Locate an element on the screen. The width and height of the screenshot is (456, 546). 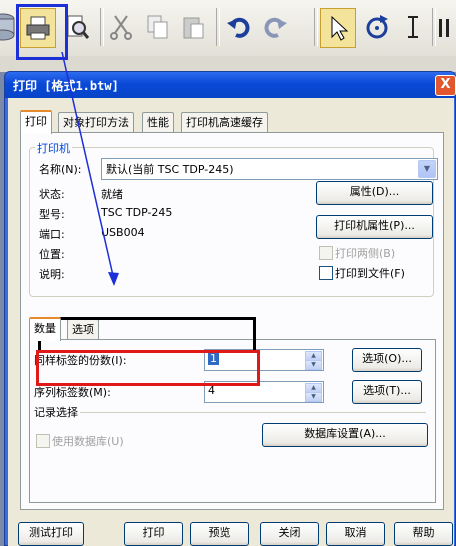
tab-print: 打印 is located at coordinates (36, 122).